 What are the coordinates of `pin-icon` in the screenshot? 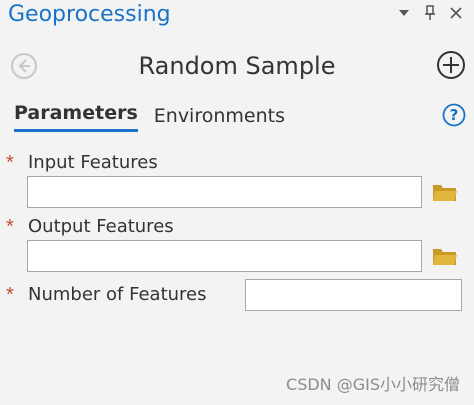 It's located at (430, 13).